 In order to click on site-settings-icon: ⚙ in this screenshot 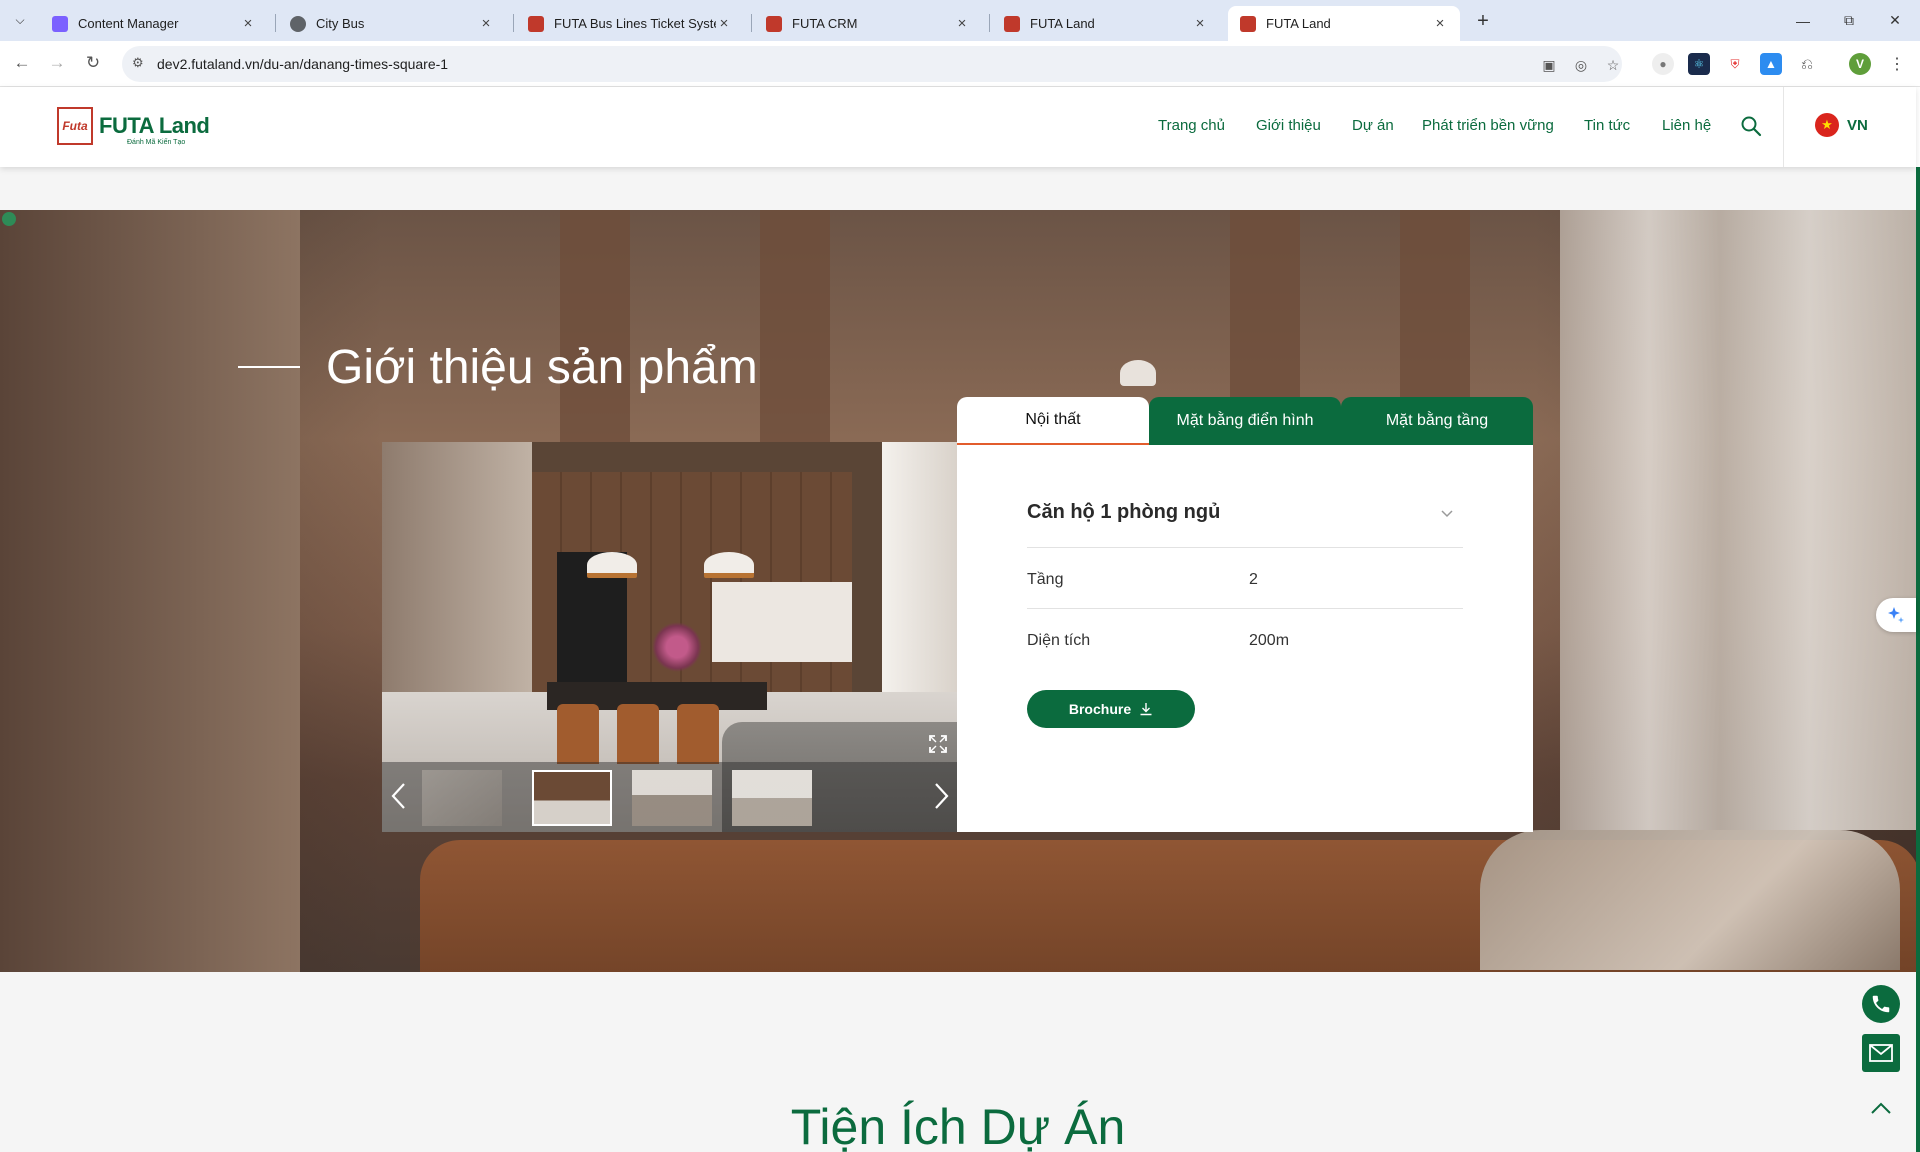, I will do `click(141, 64)`.